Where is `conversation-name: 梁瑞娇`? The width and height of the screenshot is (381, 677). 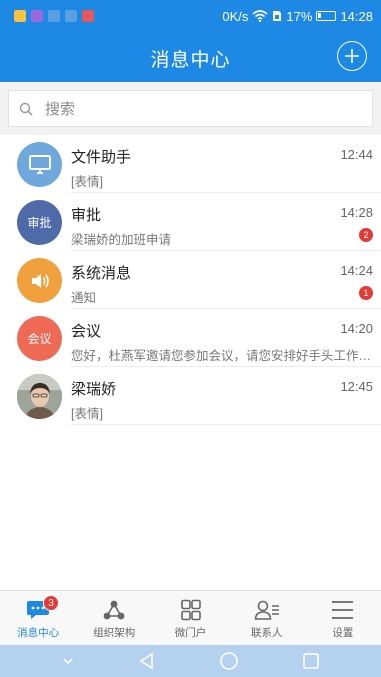
conversation-name: 梁瑞娇 is located at coordinates (94, 389).